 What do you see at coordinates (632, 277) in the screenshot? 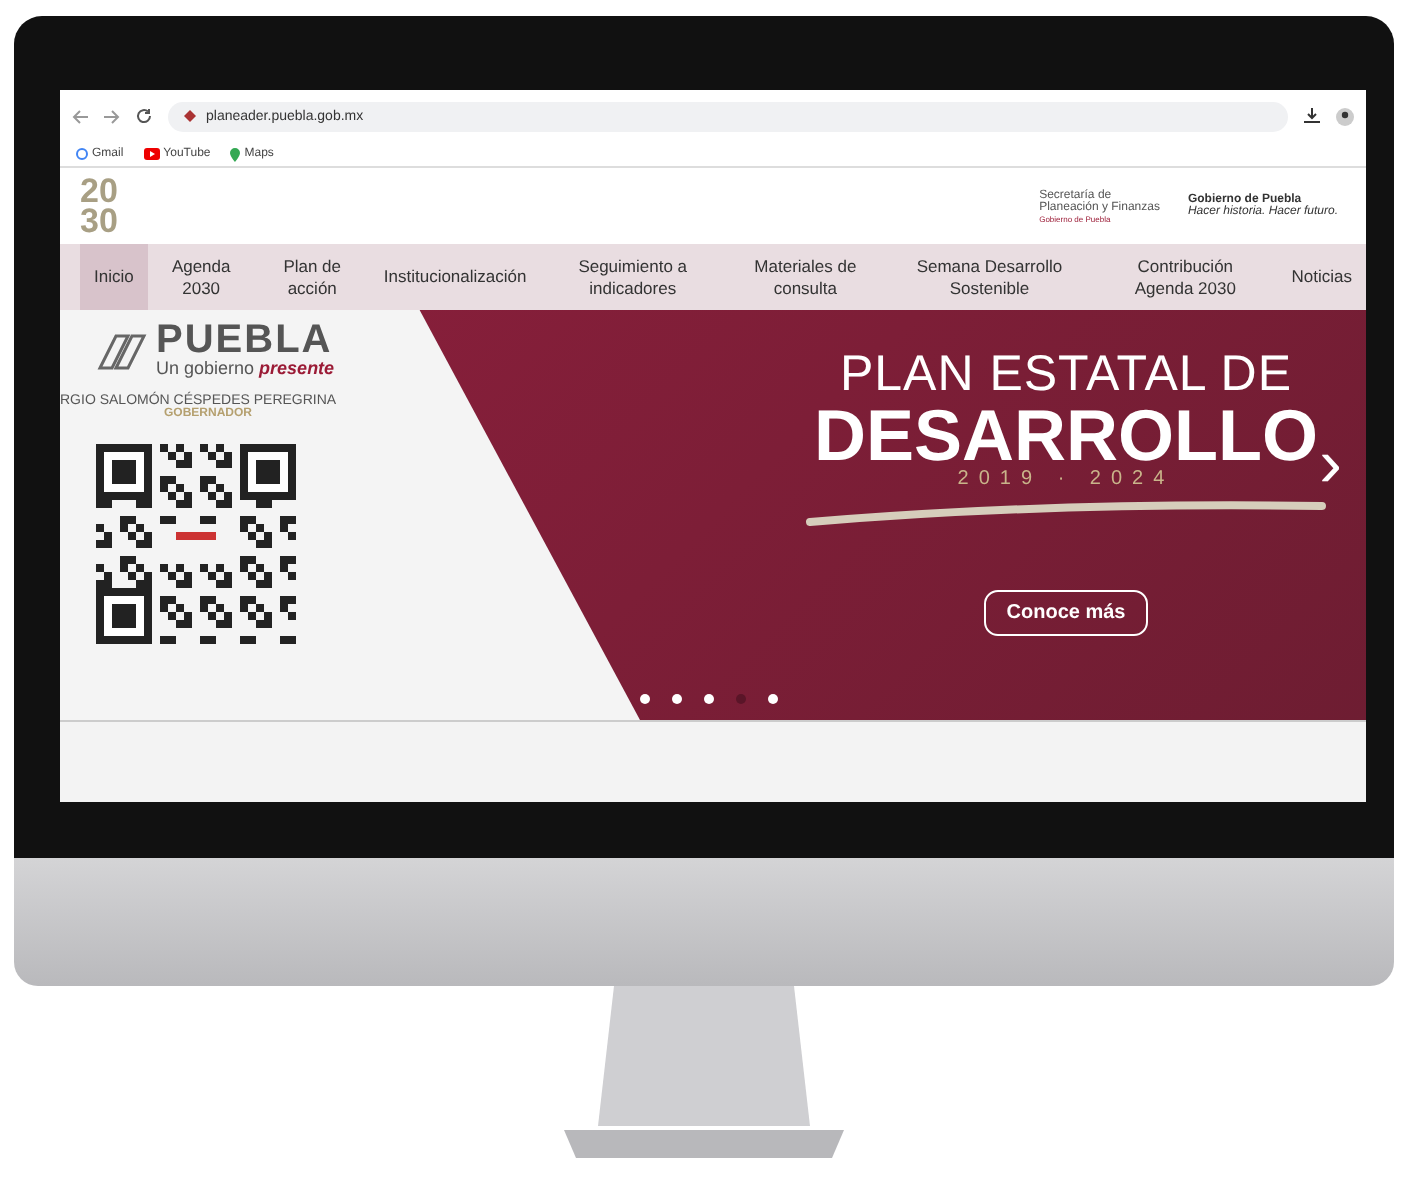
I see `nav-tab: Seguimiento a indicadores` at bounding box center [632, 277].